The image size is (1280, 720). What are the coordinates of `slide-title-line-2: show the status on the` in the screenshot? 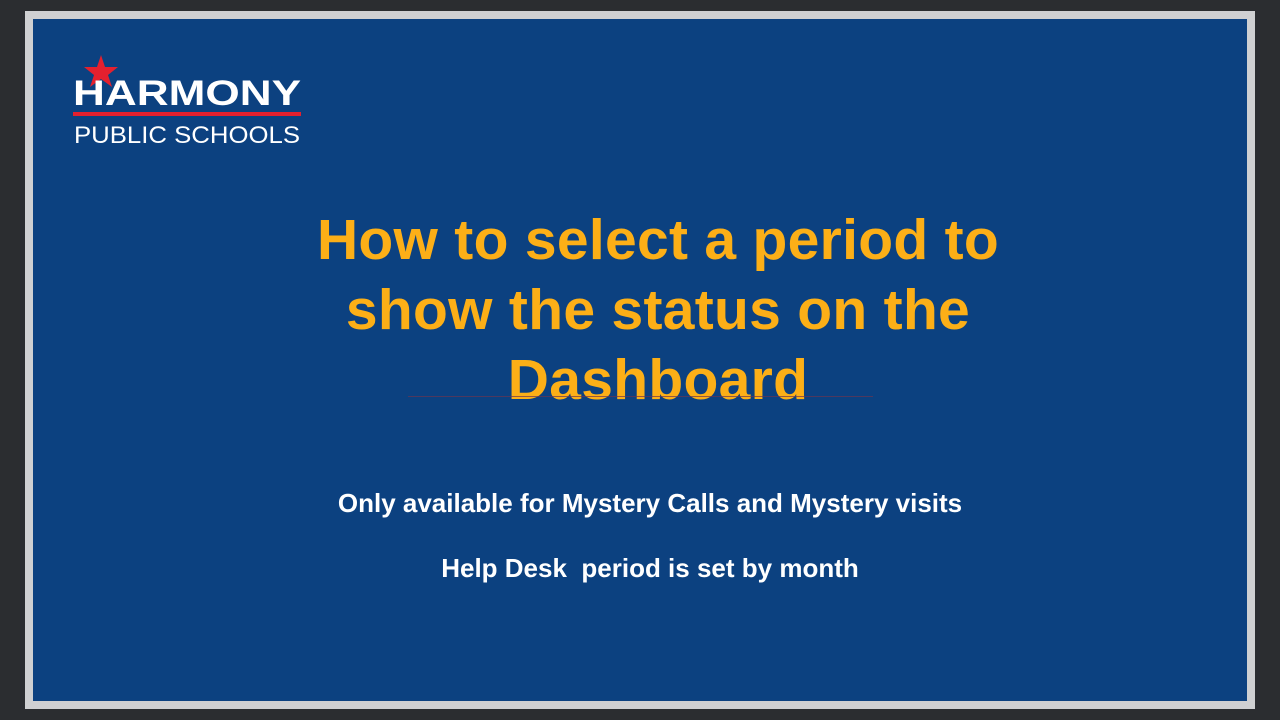 It's located at (658, 310).